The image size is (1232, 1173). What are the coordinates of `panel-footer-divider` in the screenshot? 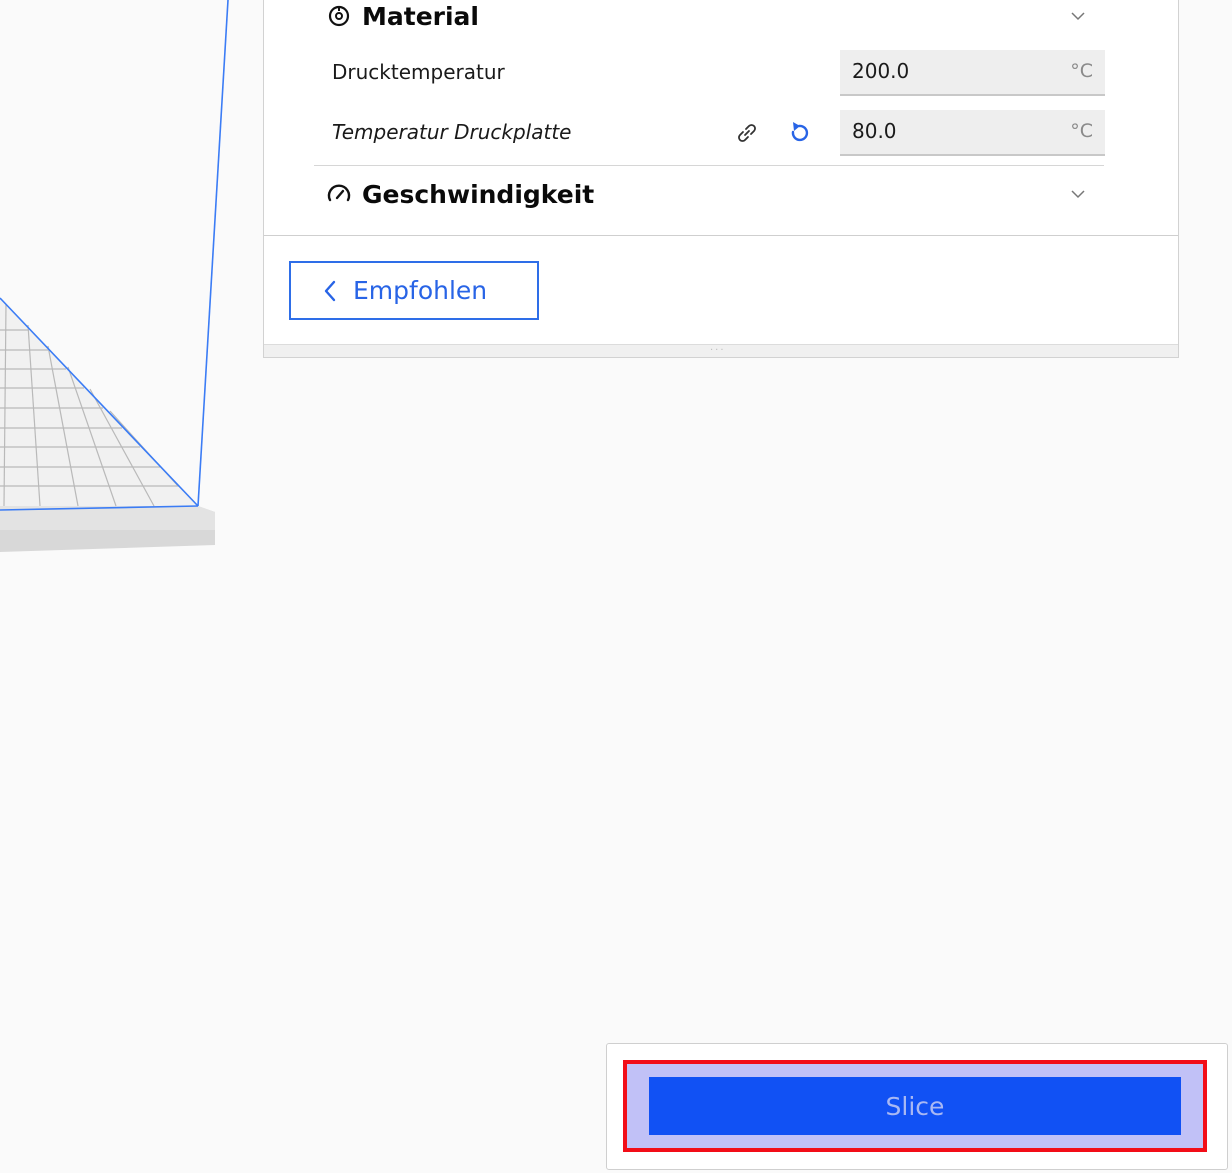 It's located at (721, 235).